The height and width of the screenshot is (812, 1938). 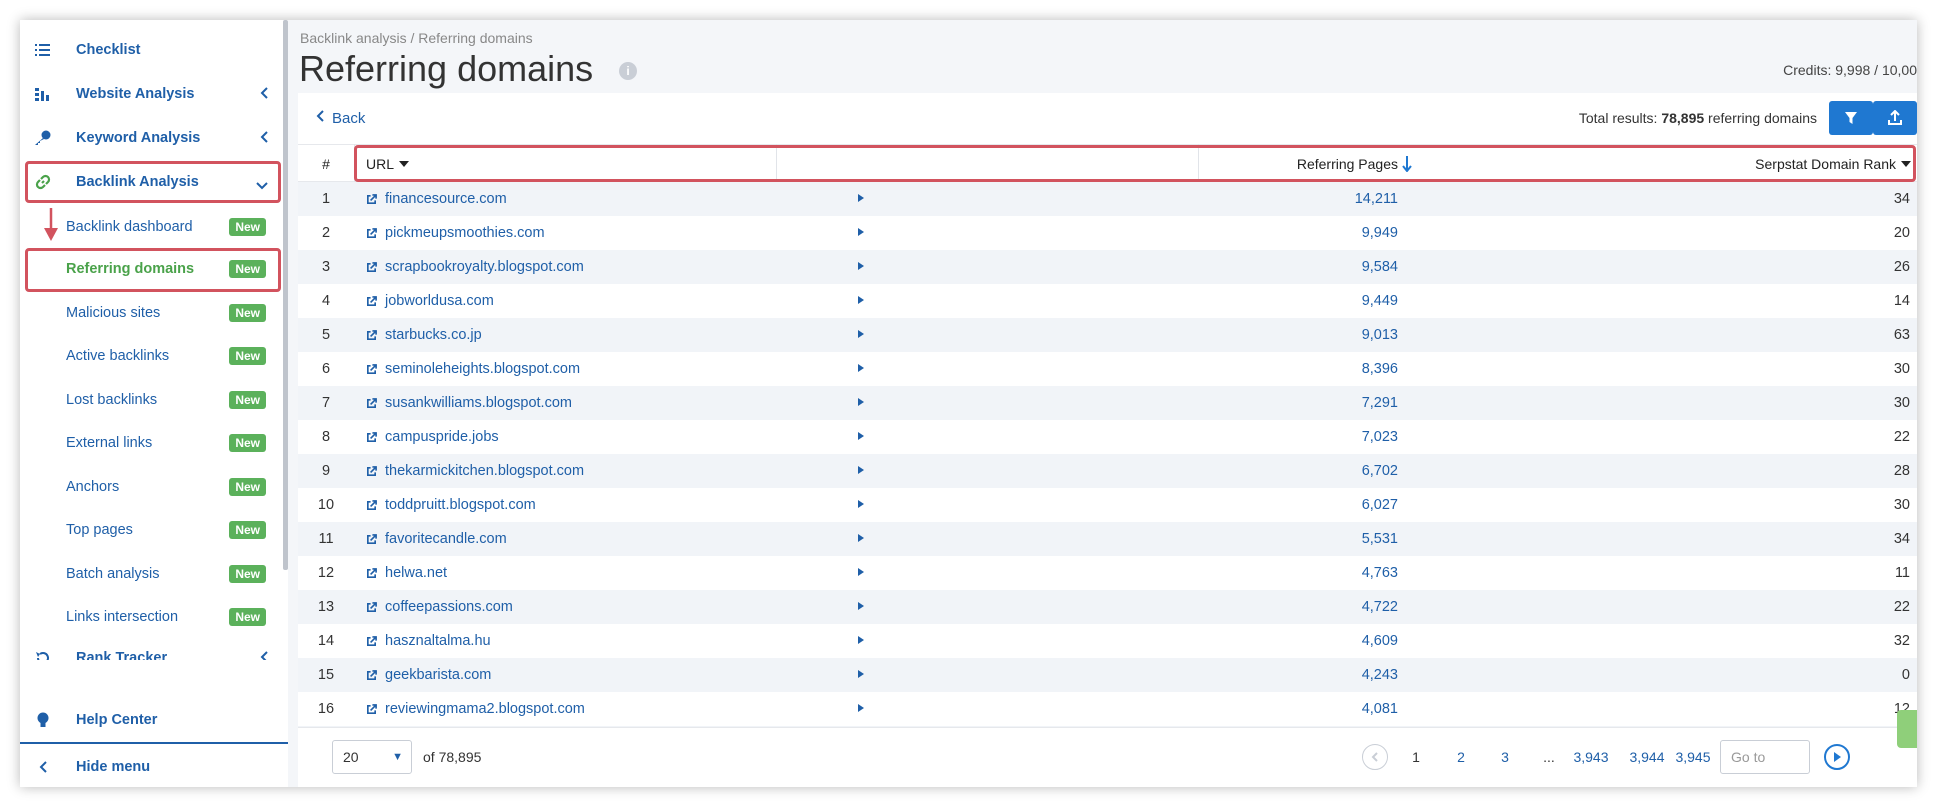 I want to click on table-row: 11 favoritecandle.com 5,531 34, so click(x=1107, y=539).